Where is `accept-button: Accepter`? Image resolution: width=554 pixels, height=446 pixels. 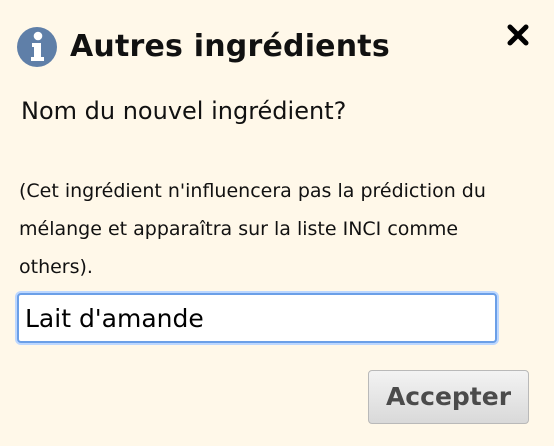
accept-button: Accepter is located at coordinates (448, 397).